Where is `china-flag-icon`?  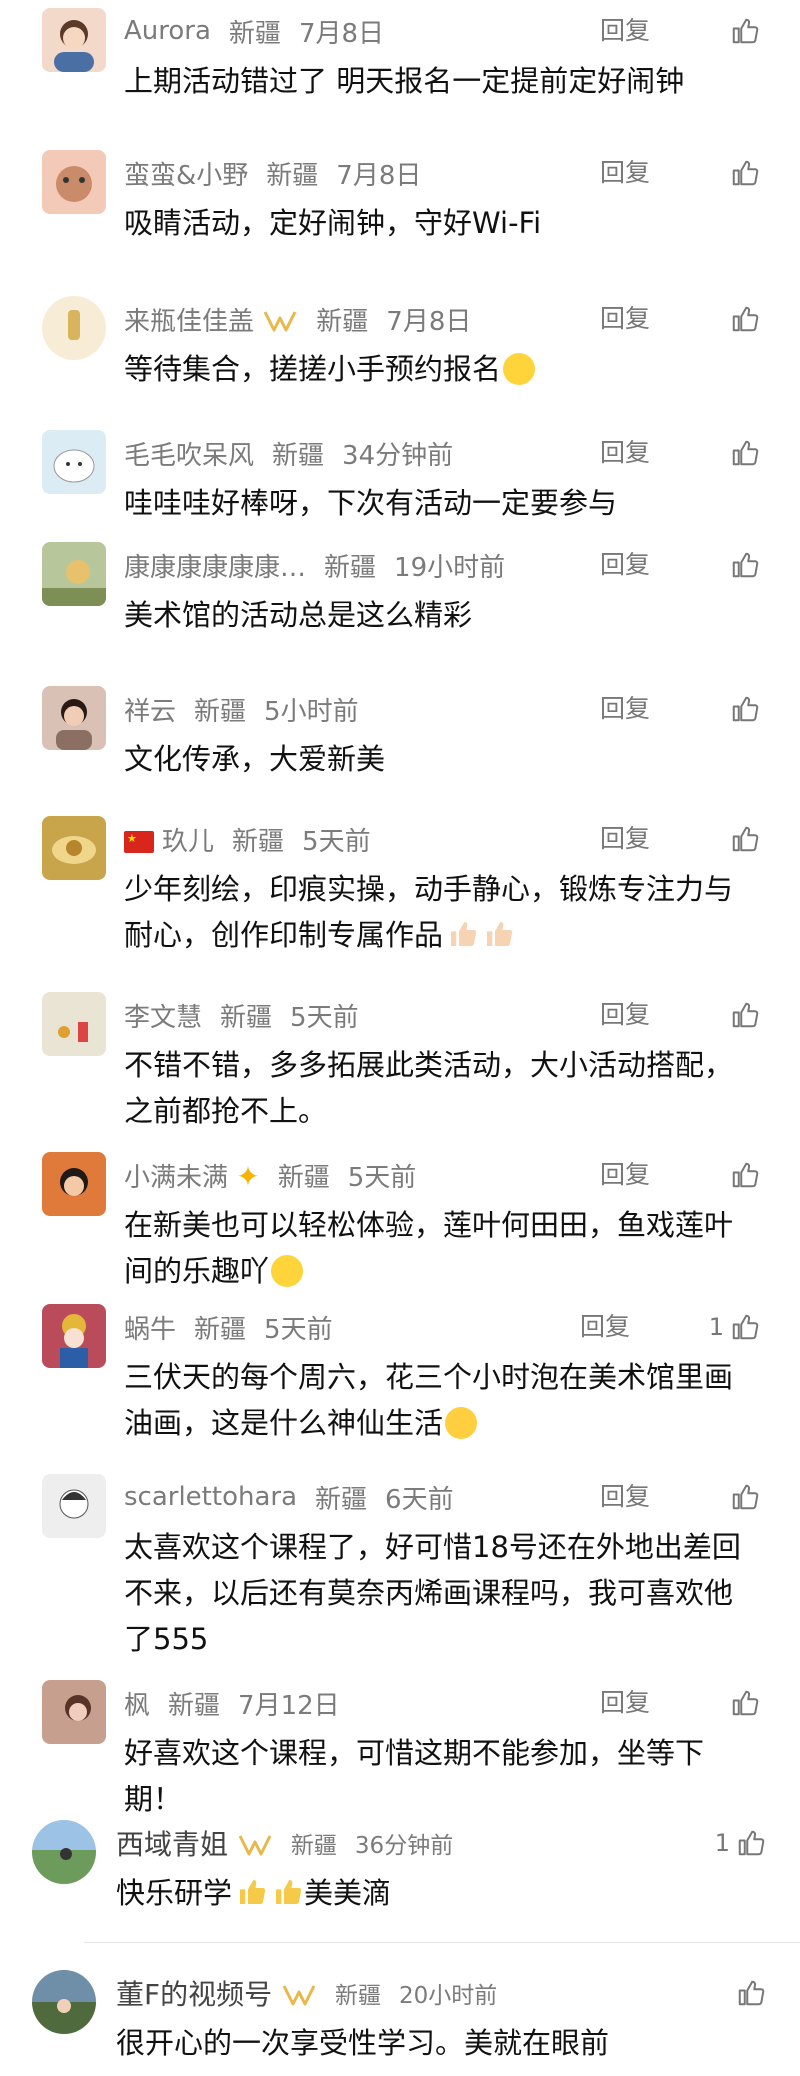 china-flag-icon is located at coordinates (139, 841).